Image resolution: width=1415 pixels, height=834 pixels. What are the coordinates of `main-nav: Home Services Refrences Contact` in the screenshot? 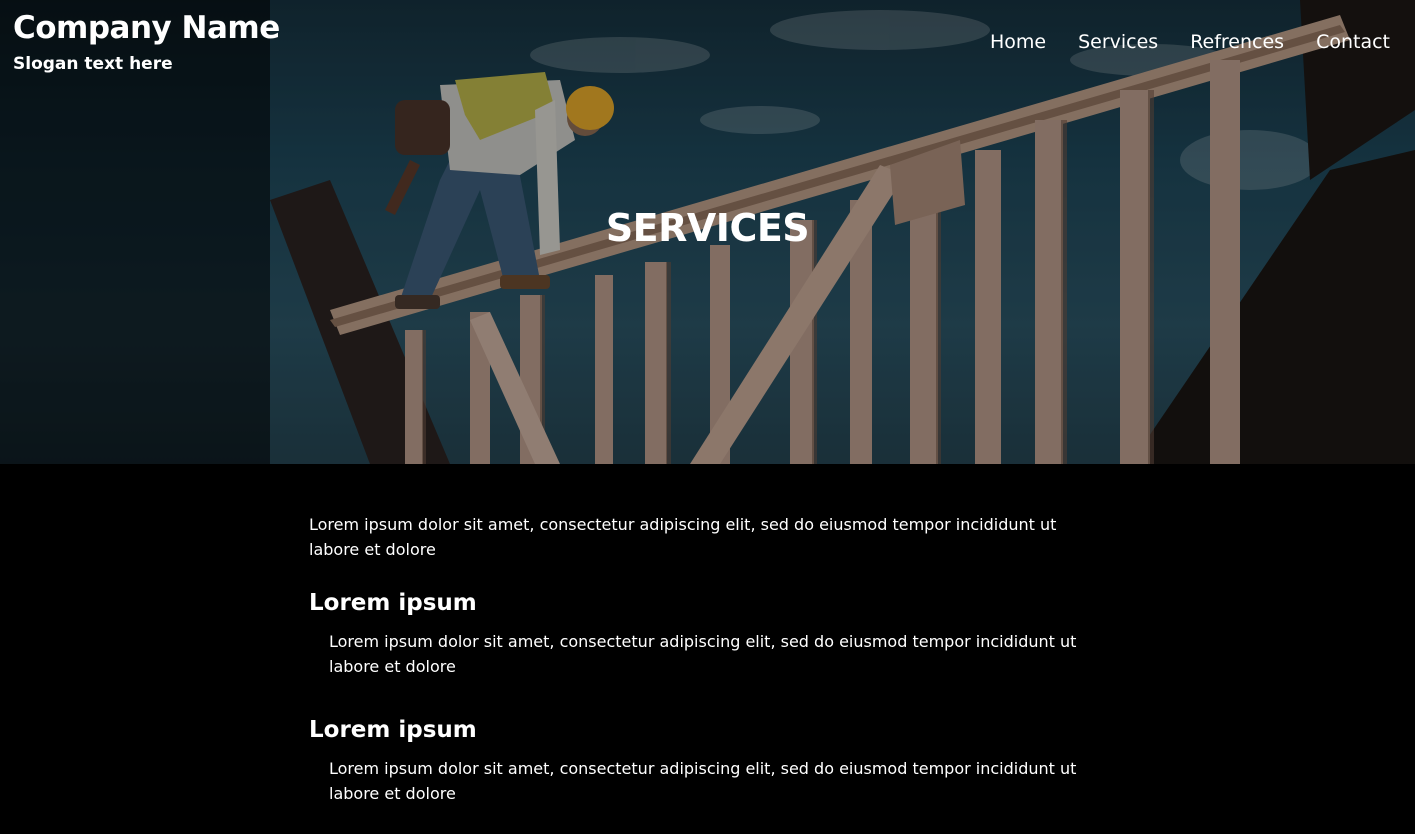 It's located at (1190, 42).